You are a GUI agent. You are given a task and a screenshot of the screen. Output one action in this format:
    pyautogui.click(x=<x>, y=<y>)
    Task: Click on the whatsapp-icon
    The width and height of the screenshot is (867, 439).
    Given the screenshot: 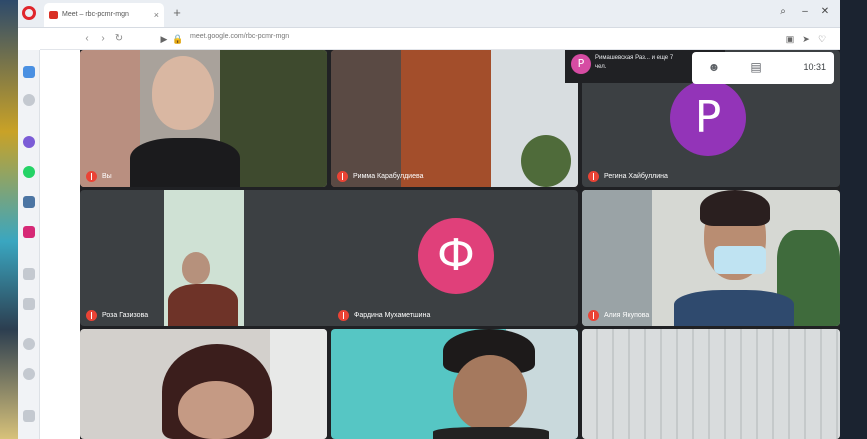 What is the action you would take?
    pyautogui.click(x=29, y=172)
    